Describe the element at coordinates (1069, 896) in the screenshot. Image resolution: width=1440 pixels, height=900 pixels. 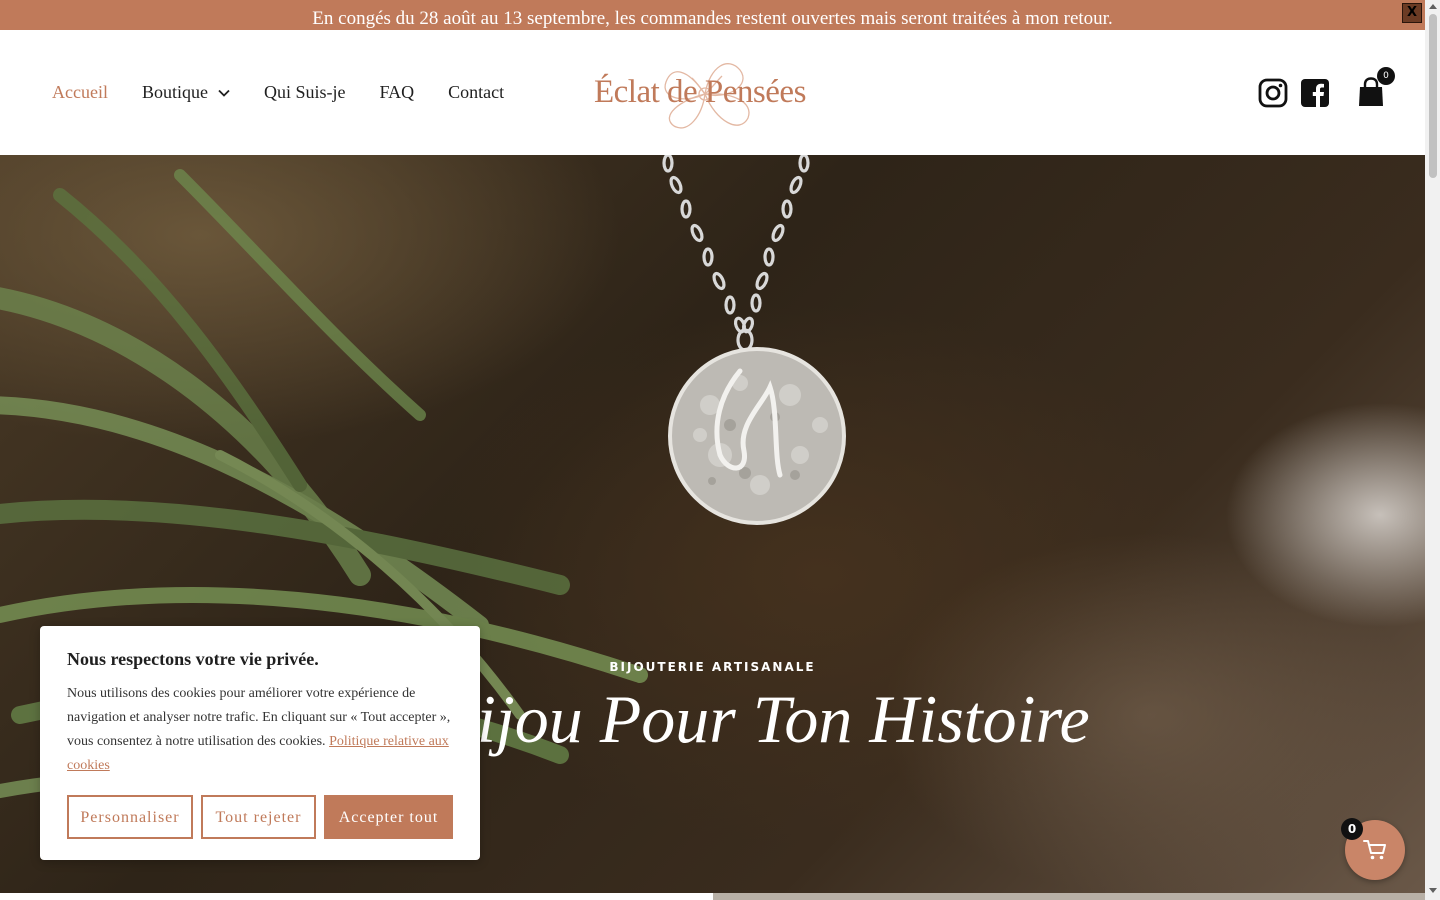
I see `next-section-preview` at that location.